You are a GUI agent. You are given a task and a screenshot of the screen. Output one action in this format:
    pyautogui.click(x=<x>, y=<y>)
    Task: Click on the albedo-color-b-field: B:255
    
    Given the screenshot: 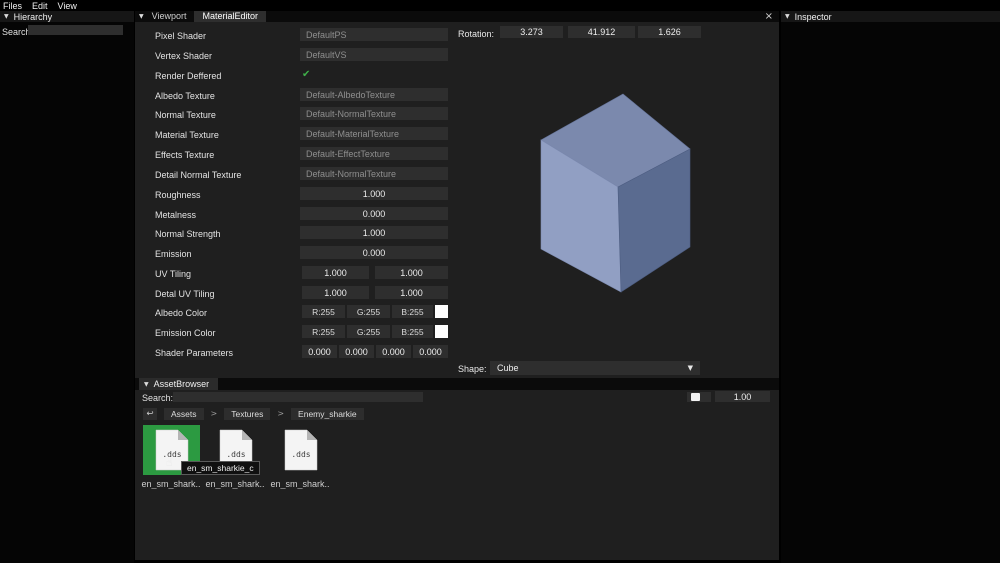 What is the action you would take?
    pyautogui.click(x=412, y=311)
    